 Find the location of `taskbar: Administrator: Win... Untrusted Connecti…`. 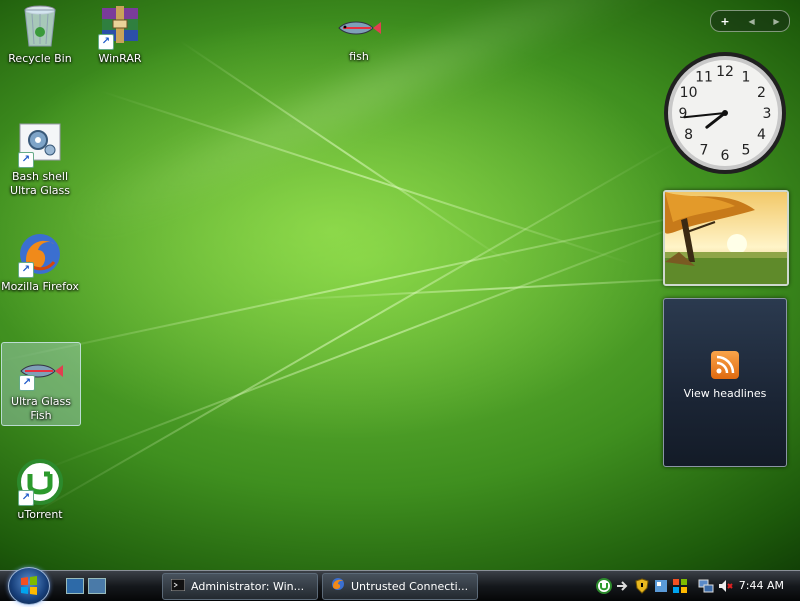

taskbar: Administrator: Win... Untrusted Connecti… is located at coordinates (400, 586).